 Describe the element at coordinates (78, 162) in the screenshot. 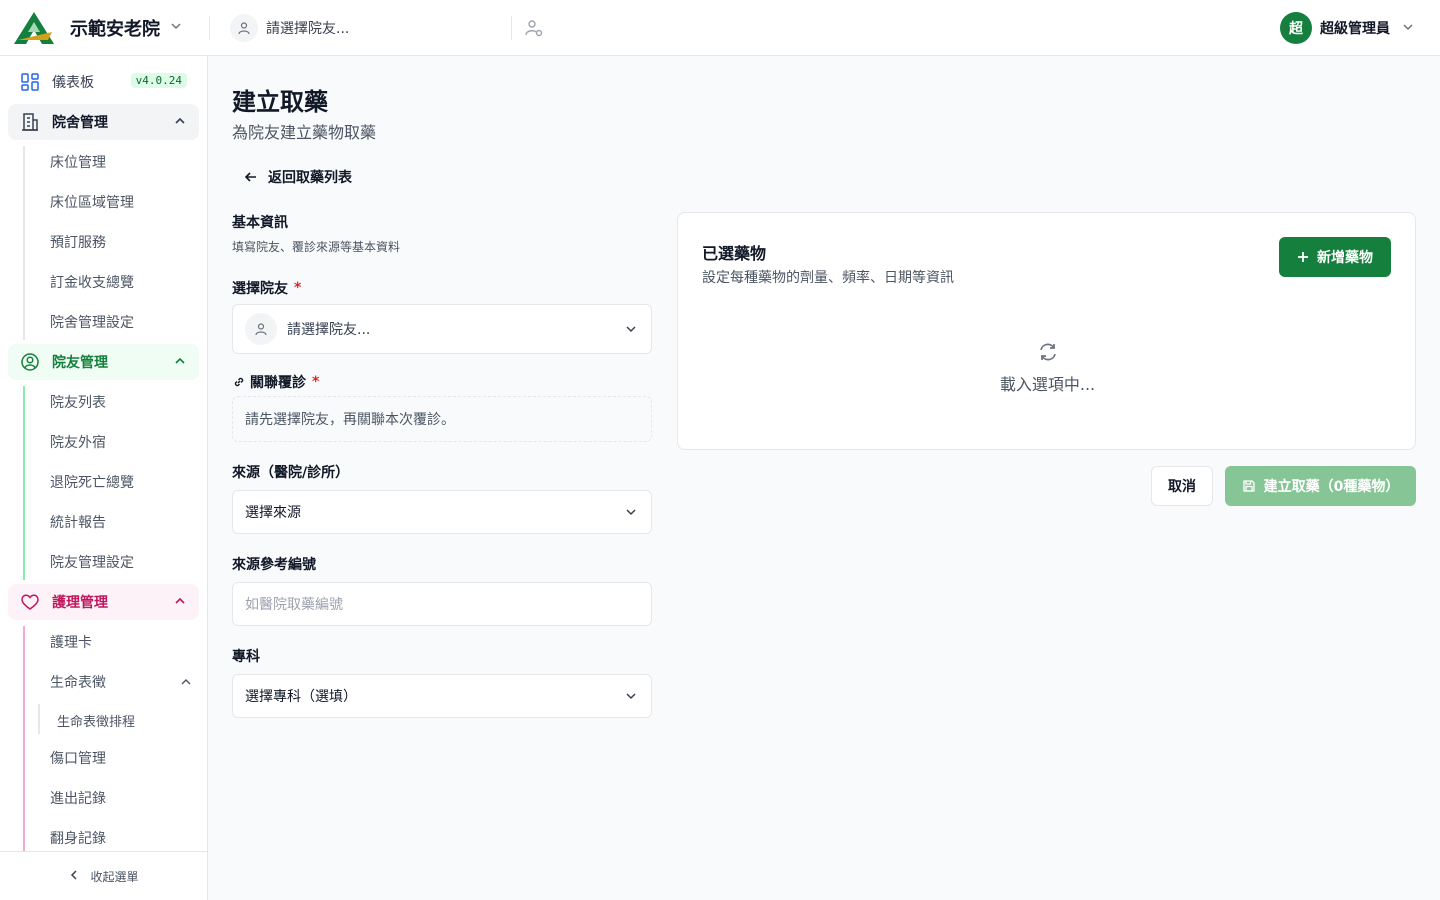

I see `sidebar-item-bed-management: 床位管理` at that location.